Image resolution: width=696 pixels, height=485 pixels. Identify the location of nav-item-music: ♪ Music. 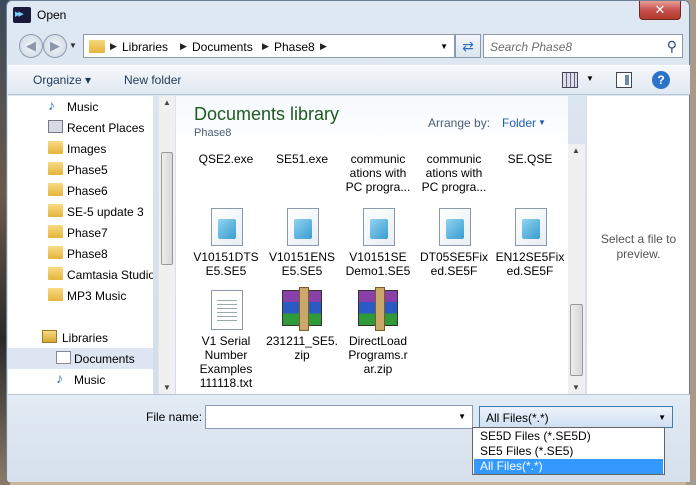
(80, 106).